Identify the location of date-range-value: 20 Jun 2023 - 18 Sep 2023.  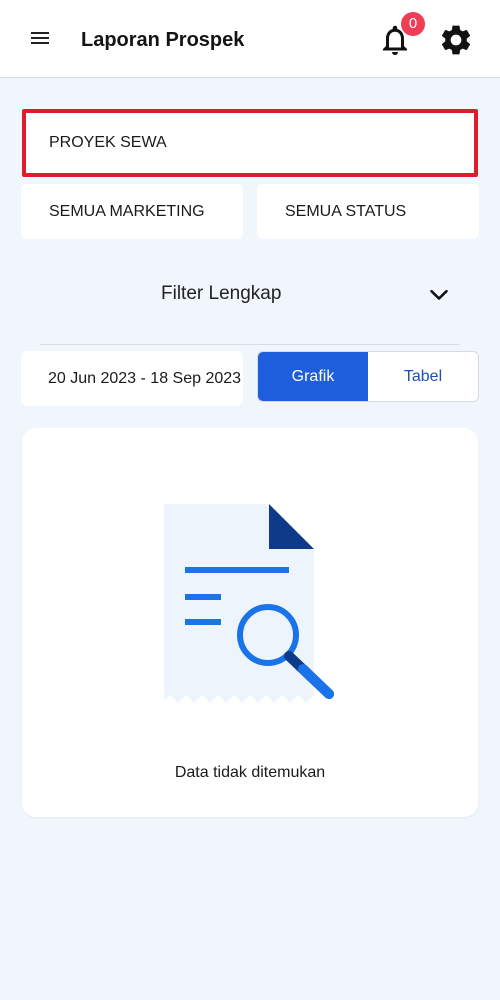
(145, 378).